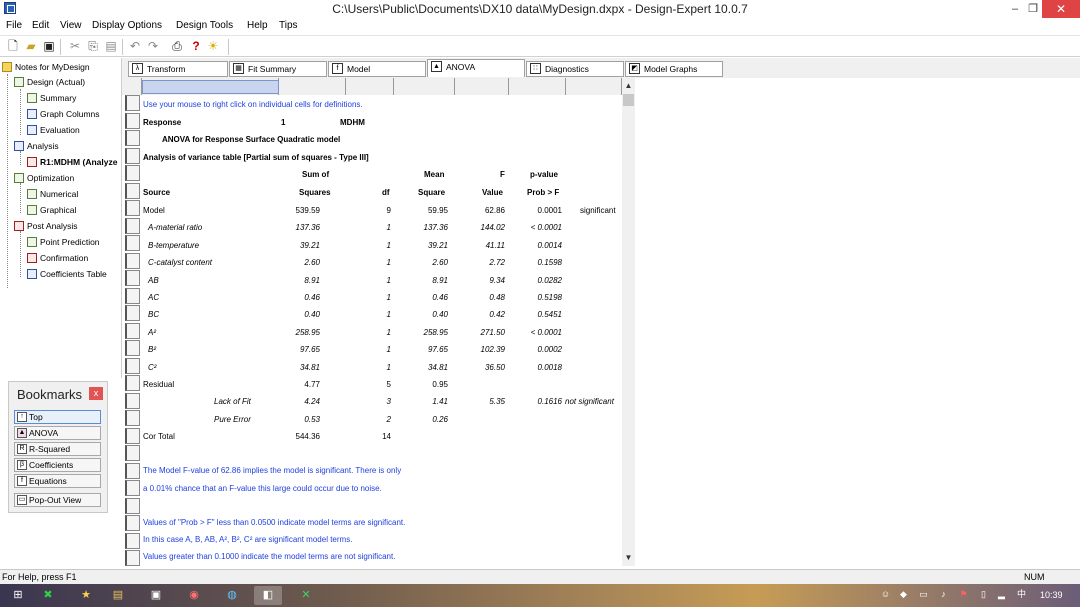 Image resolution: width=1080 pixels, height=607 pixels. What do you see at coordinates (67, 274) in the screenshot?
I see `tree-item-coefficients-table: Coefficients Table` at bounding box center [67, 274].